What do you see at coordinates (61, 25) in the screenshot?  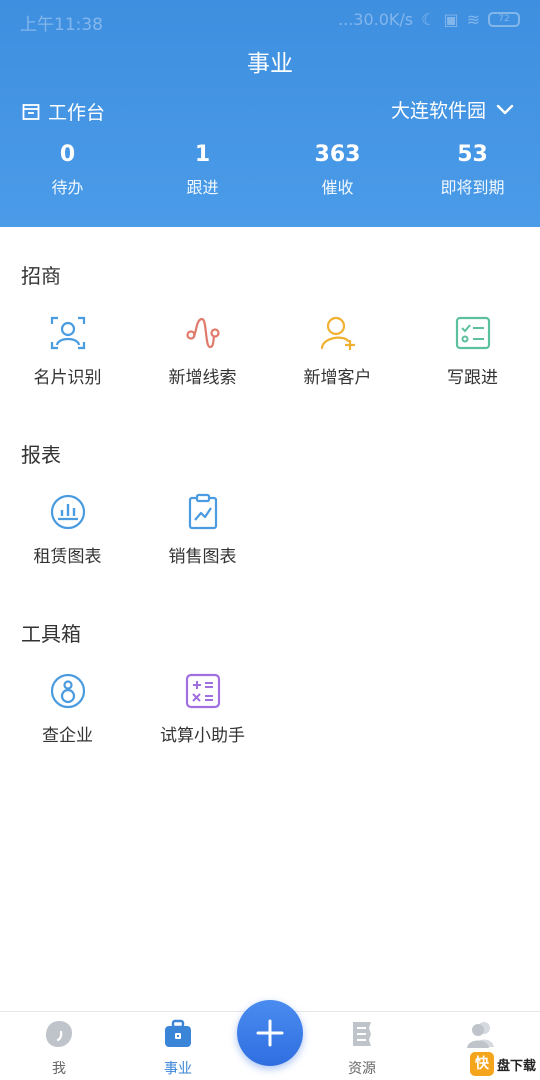 I see `status-time: 上午11:38` at bounding box center [61, 25].